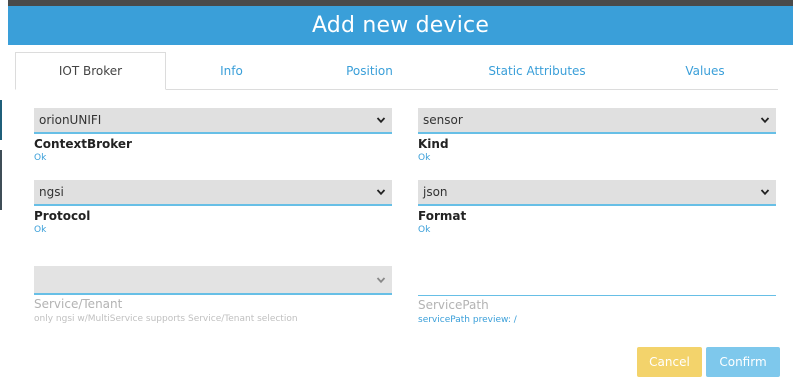  What do you see at coordinates (435, 192) in the screenshot?
I see `format-value: json` at bounding box center [435, 192].